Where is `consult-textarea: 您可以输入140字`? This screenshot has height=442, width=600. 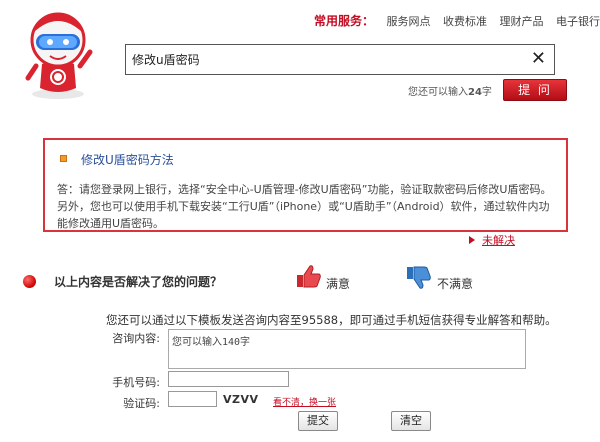
consult-textarea: 您可以输入140字 is located at coordinates (347, 349).